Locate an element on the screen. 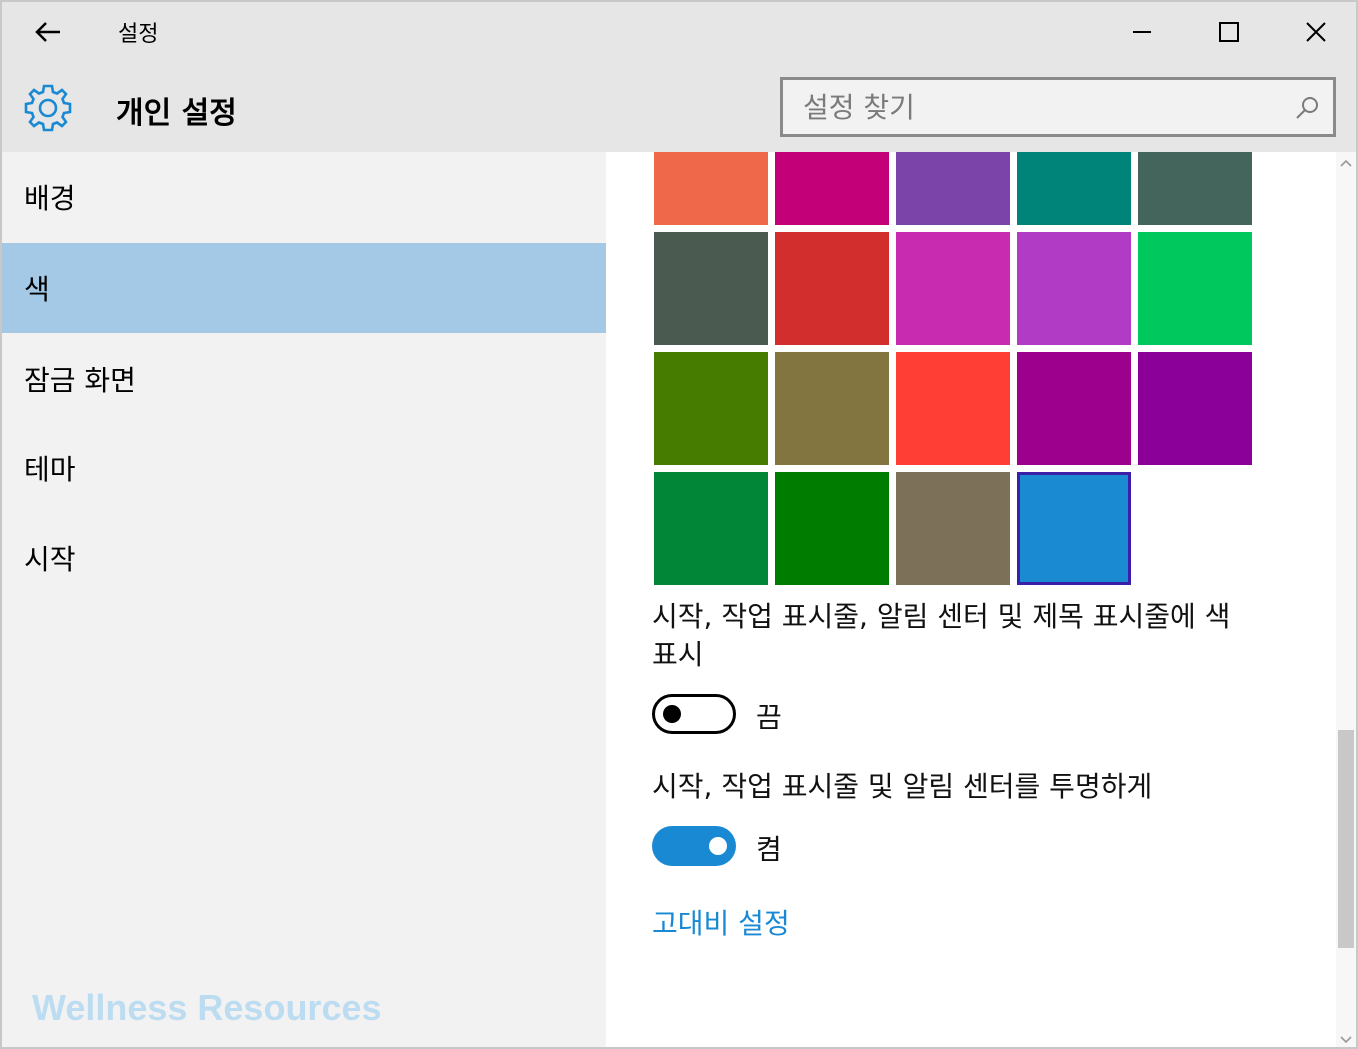  search-icon is located at coordinates (1307, 108).